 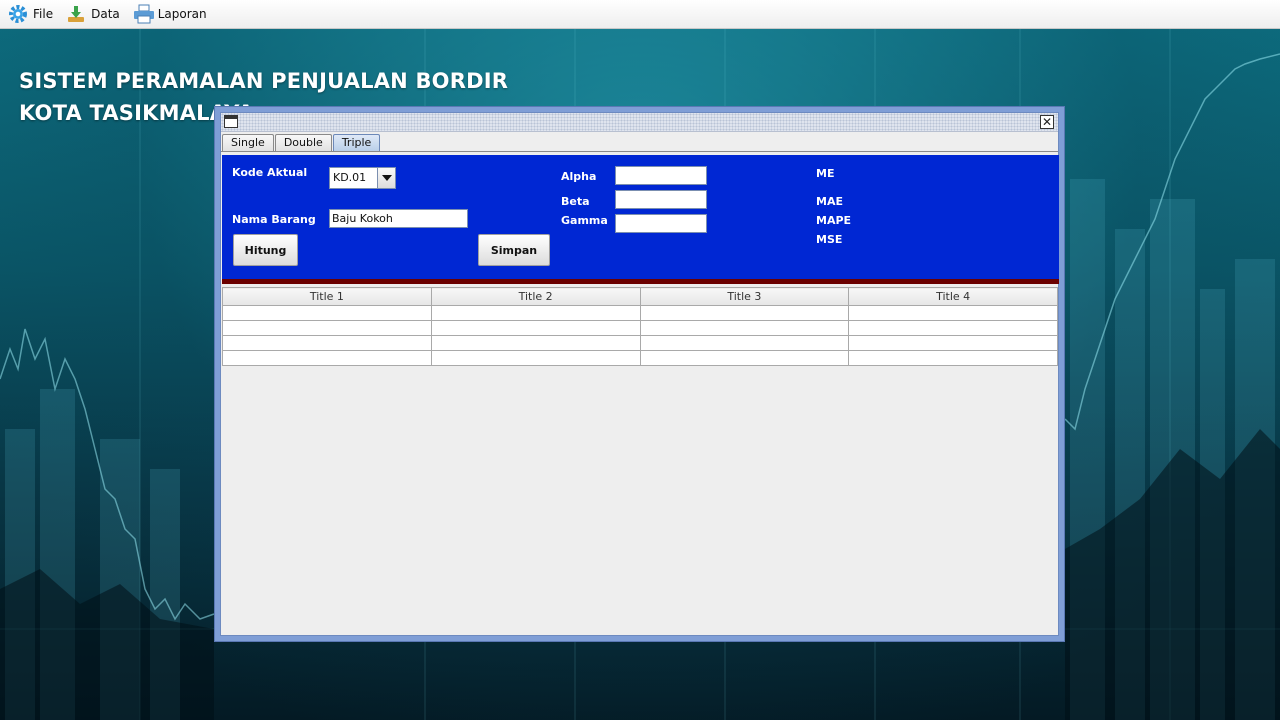 I want to click on printer-icon, so click(x=143, y=14).